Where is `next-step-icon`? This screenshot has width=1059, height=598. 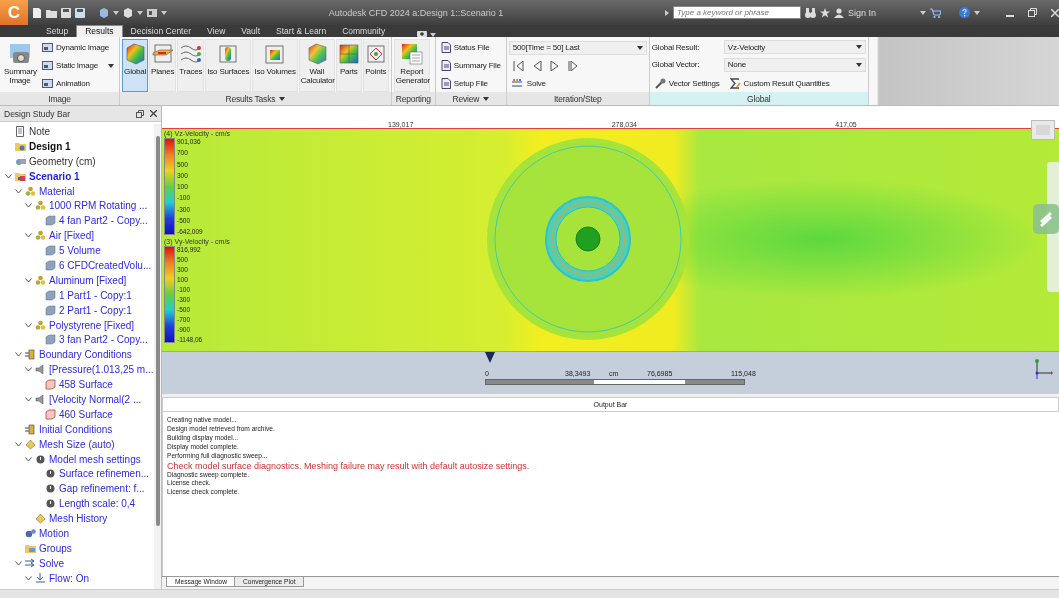 next-step-icon is located at coordinates (554, 65).